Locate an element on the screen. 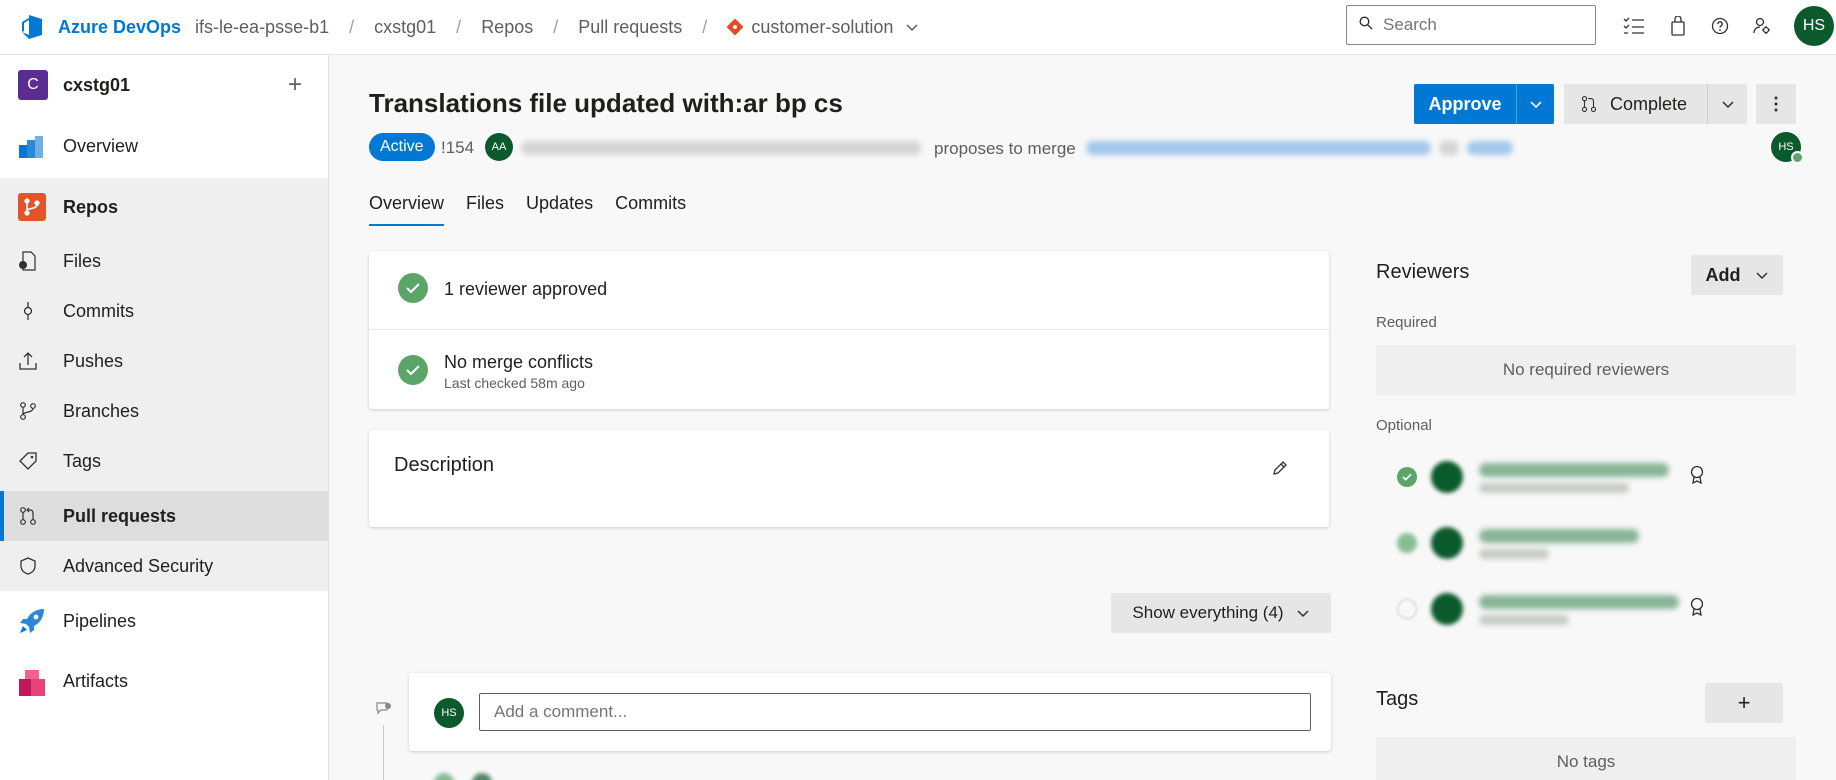 The image size is (1836, 780). reviewers-title: Reviewers is located at coordinates (1423, 272).